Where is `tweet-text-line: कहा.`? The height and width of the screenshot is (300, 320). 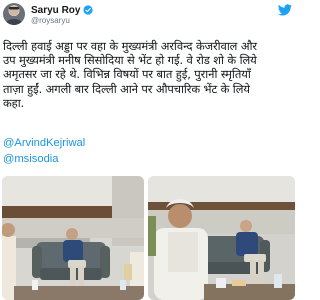
tweet-text-line: कहा. is located at coordinates (14, 102).